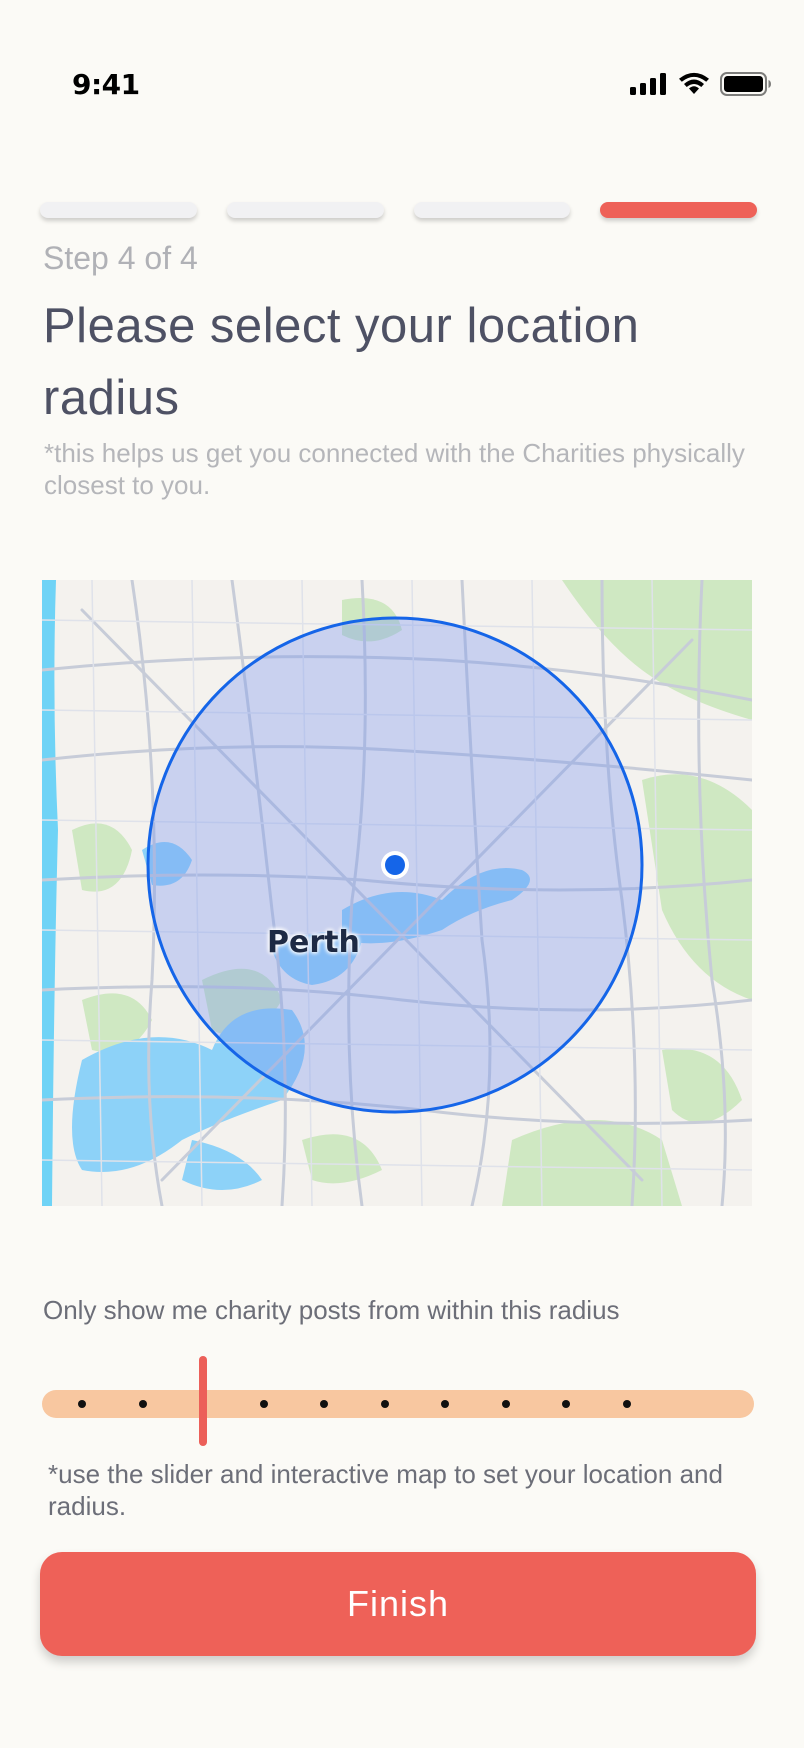 Image resolution: width=804 pixels, height=1748 pixels. Describe the element at coordinates (745, 84) in the screenshot. I see `battery-icon` at that location.